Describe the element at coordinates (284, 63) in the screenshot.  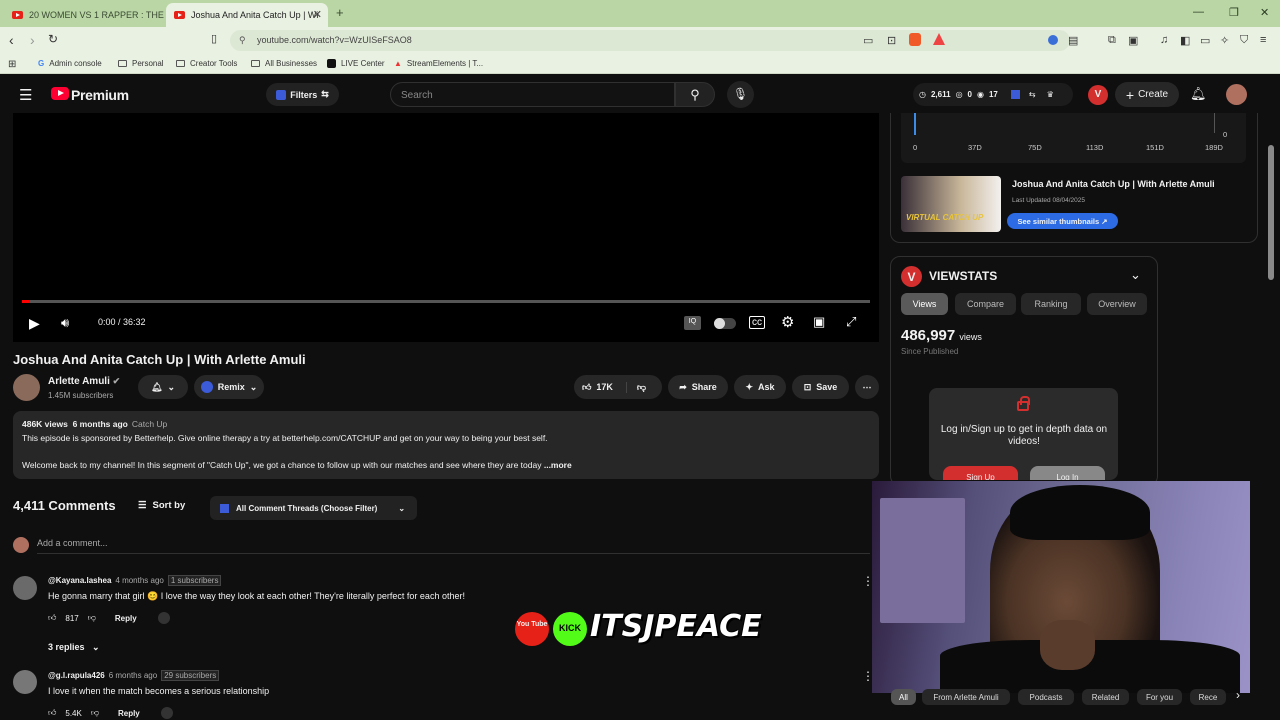
I see `bookmark-all-businesses: All Businesses` at that location.